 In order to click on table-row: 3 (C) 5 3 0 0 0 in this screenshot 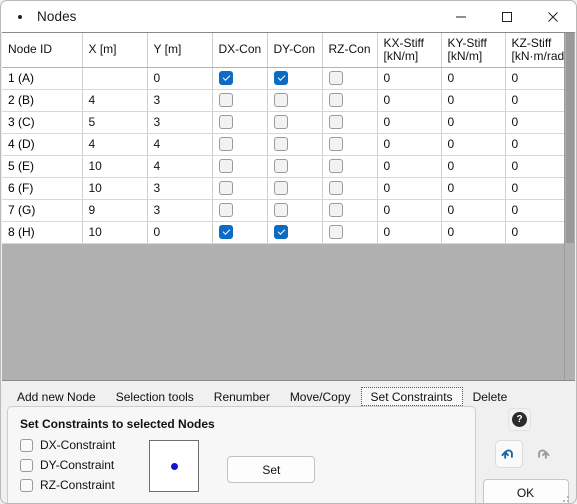, I will do `click(286, 122)`.